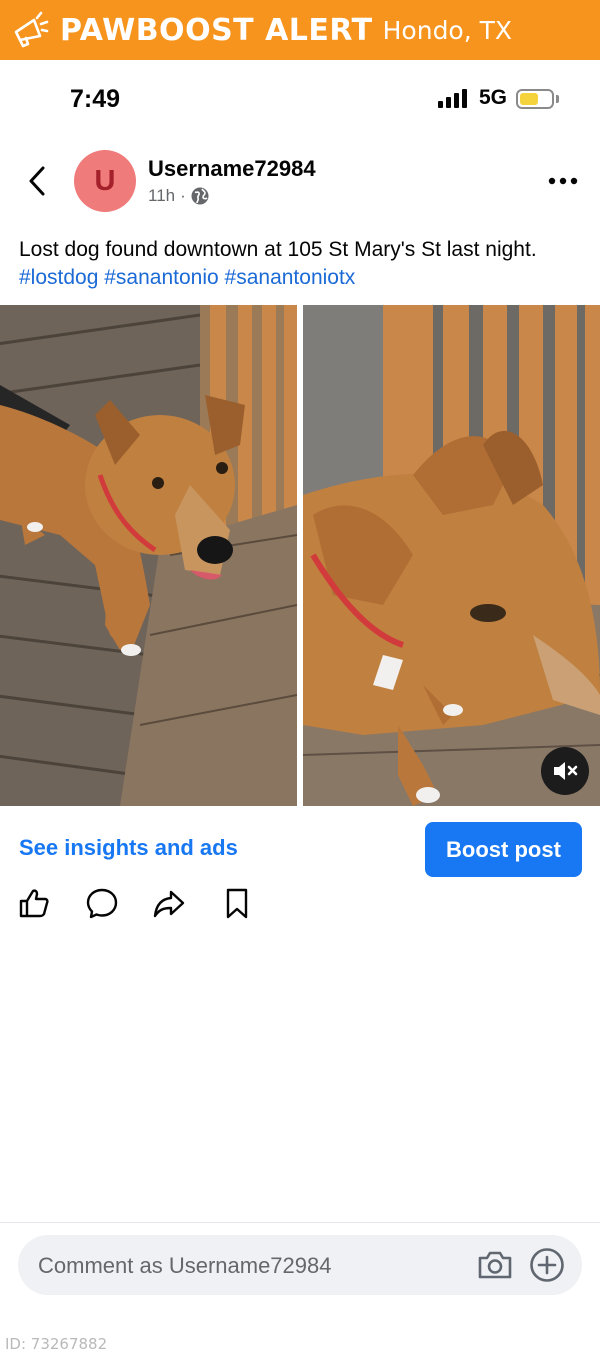 This screenshot has width=600, height=1357. What do you see at coordinates (216, 30) in the screenshot?
I see `banner-brand: PAWBOOST ALERT` at bounding box center [216, 30].